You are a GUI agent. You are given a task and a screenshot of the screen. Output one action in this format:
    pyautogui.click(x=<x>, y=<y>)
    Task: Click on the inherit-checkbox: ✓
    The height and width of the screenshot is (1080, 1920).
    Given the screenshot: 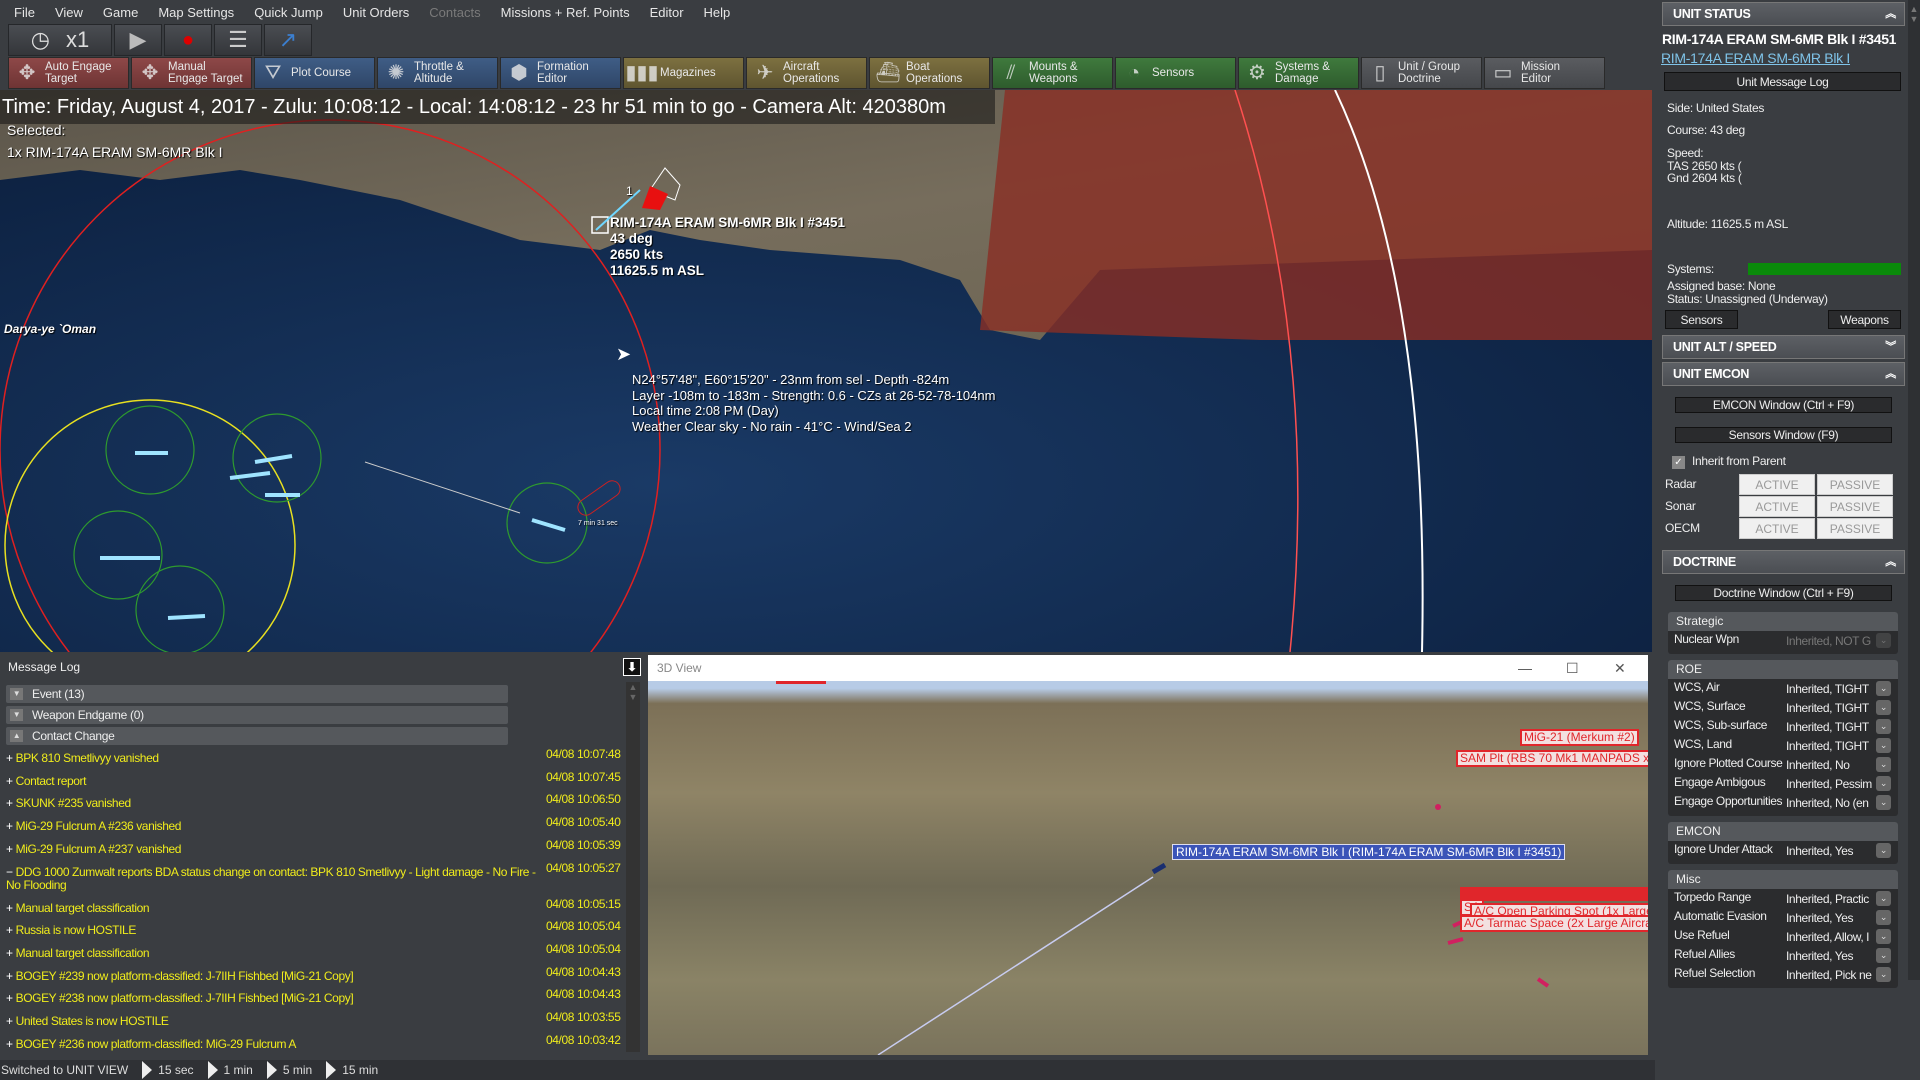 What is the action you would take?
    pyautogui.click(x=1678, y=462)
    